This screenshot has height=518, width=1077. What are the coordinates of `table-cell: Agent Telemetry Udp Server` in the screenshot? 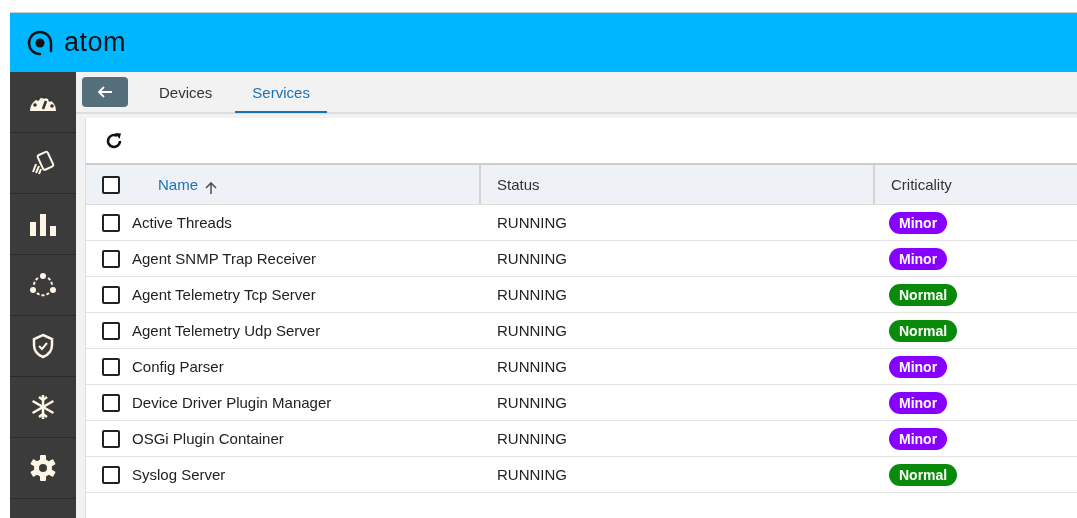 It's located at (226, 330).